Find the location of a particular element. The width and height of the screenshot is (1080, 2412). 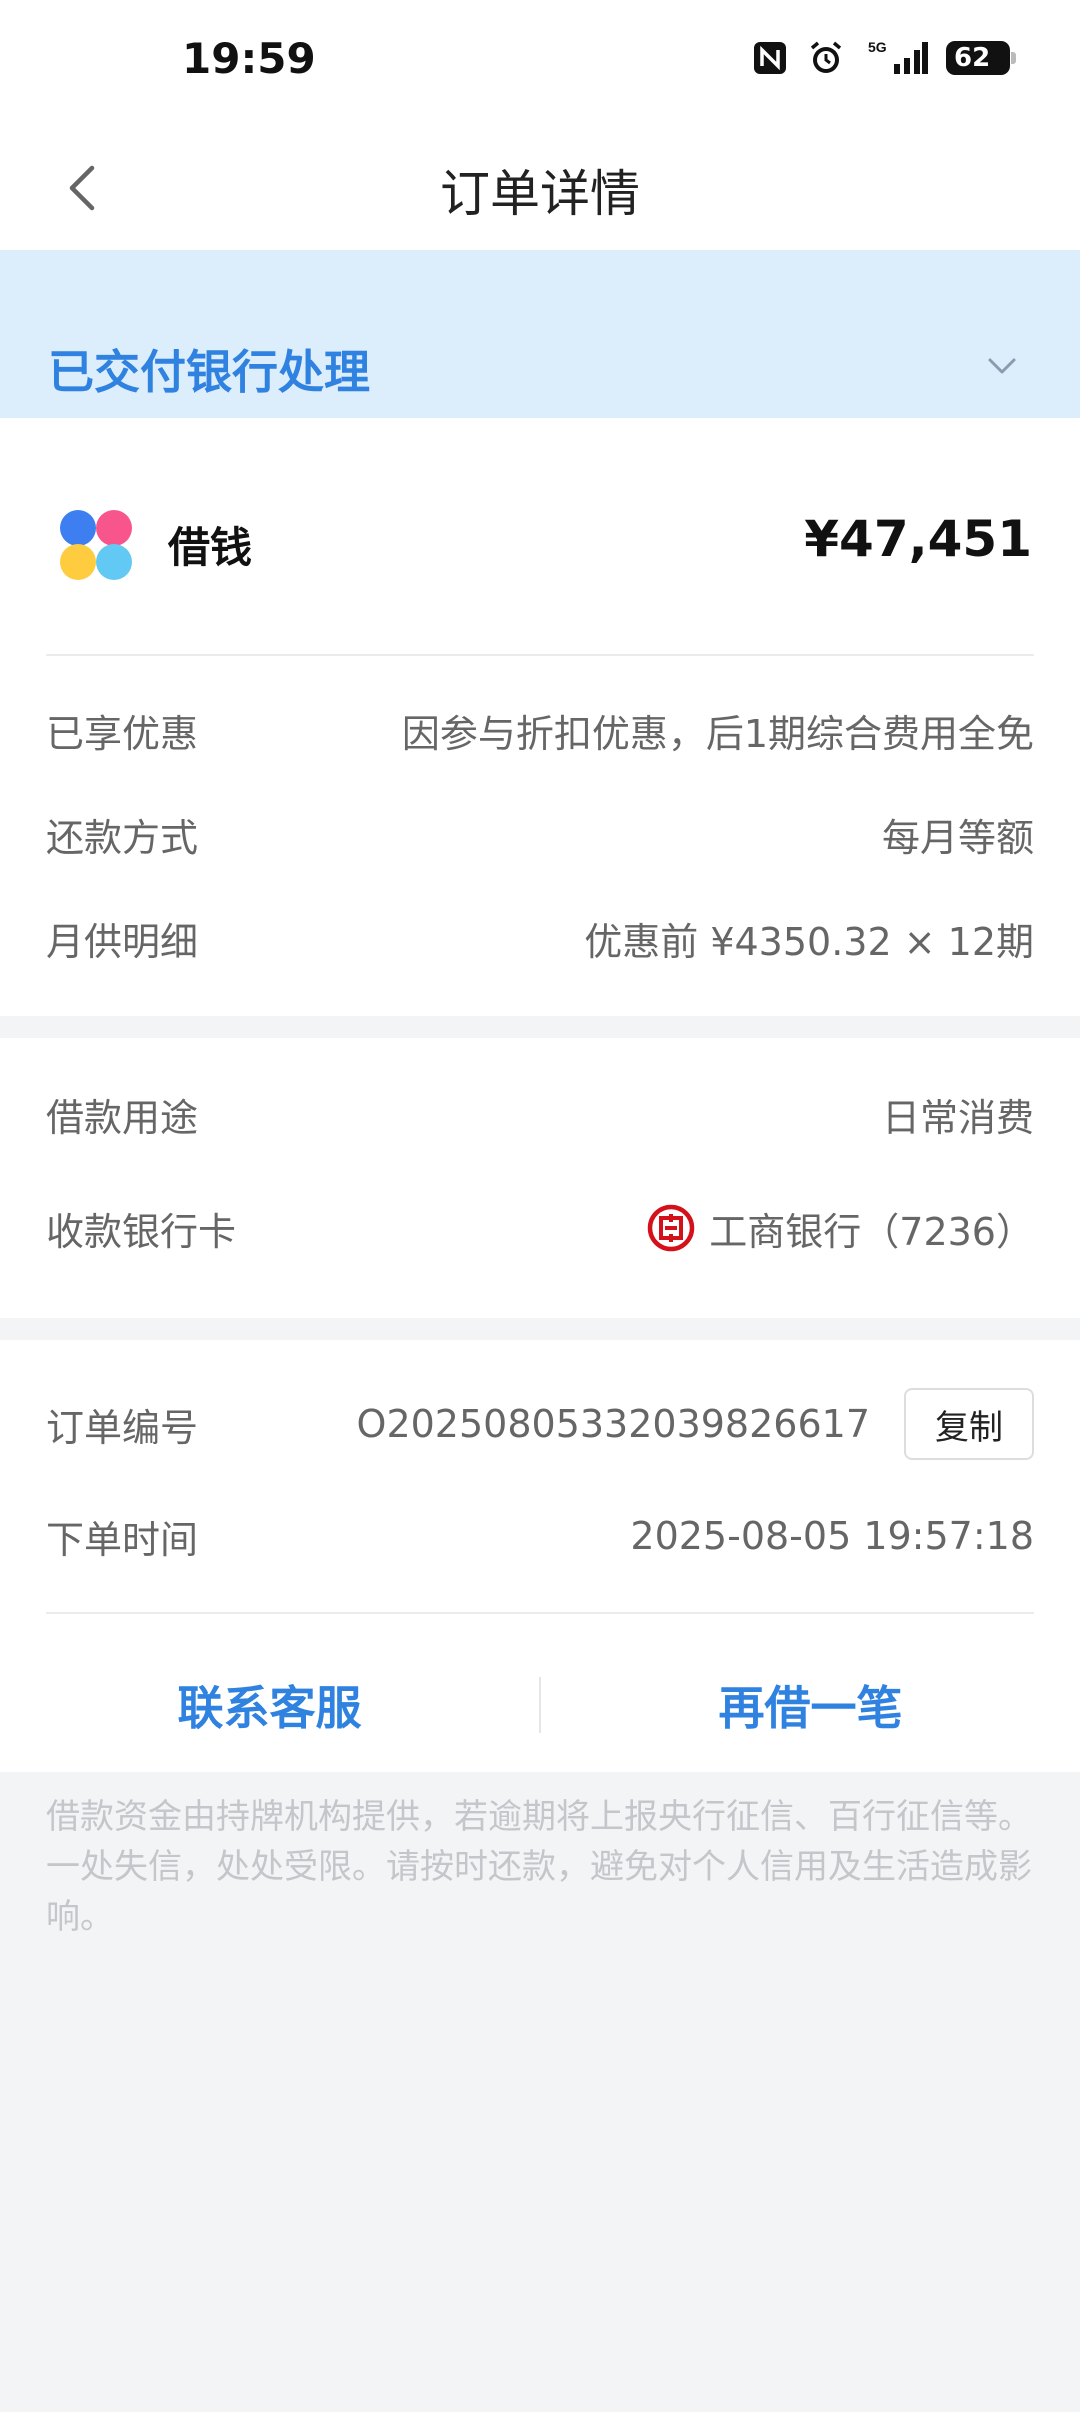

chevron-down-icon is located at coordinates (1002, 366).